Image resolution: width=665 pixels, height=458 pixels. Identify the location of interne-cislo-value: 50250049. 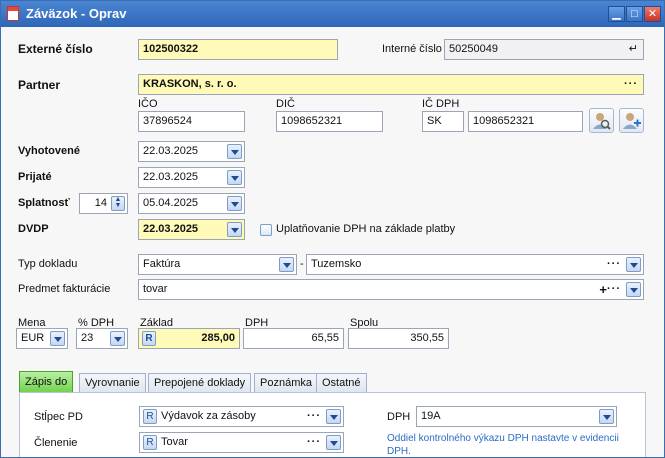
(473, 49).